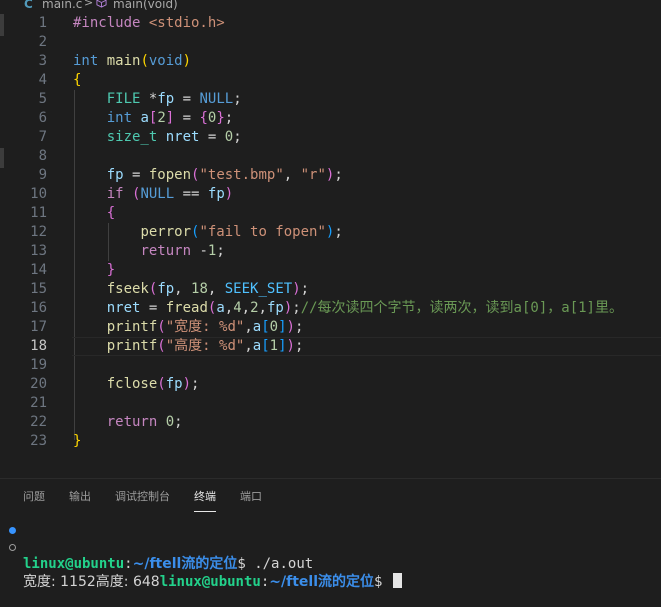 This screenshot has width=661, height=607. Describe the element at coordinates (330, 251) in the screenshot. I see `code-line: 13 return -1;` at that location.